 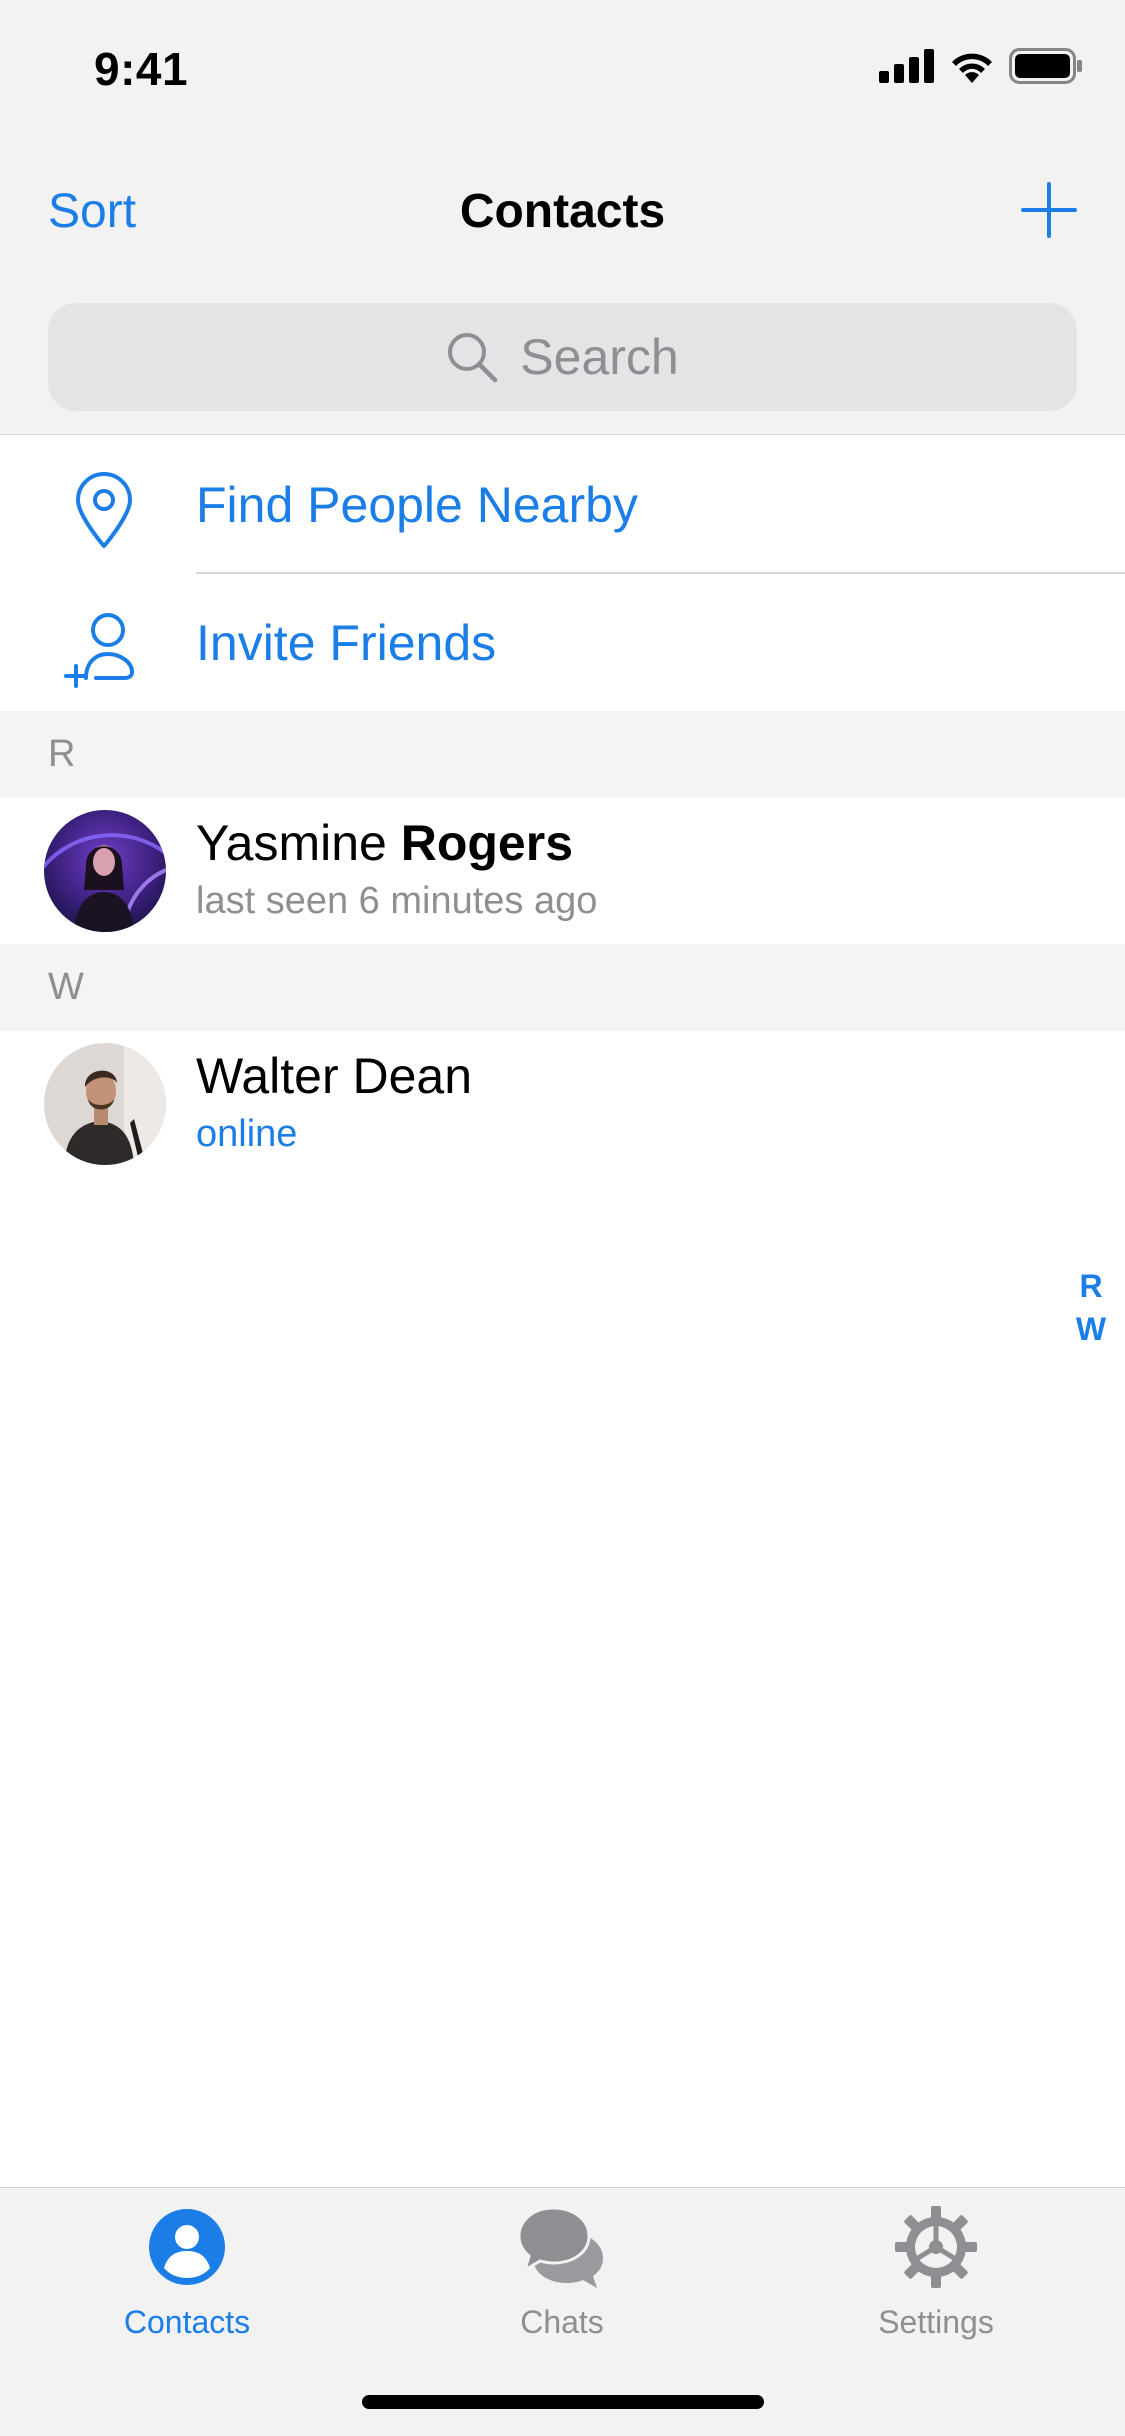 I want to click on add-contact-button, so click(x=1049, y=210).